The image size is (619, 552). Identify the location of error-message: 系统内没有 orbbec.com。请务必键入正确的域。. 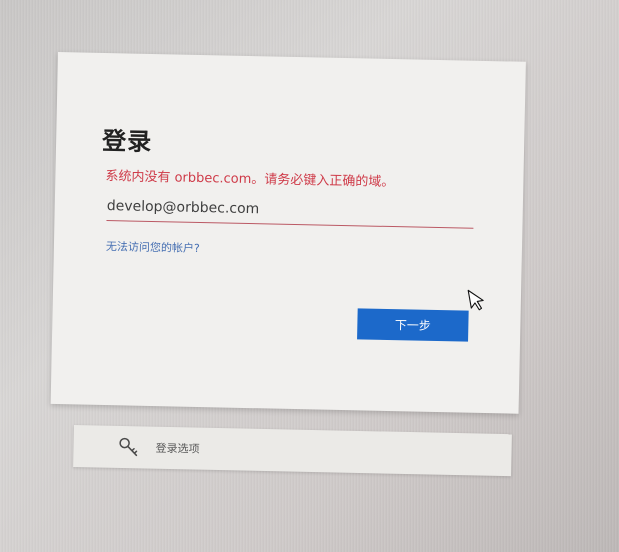
(250, 180).